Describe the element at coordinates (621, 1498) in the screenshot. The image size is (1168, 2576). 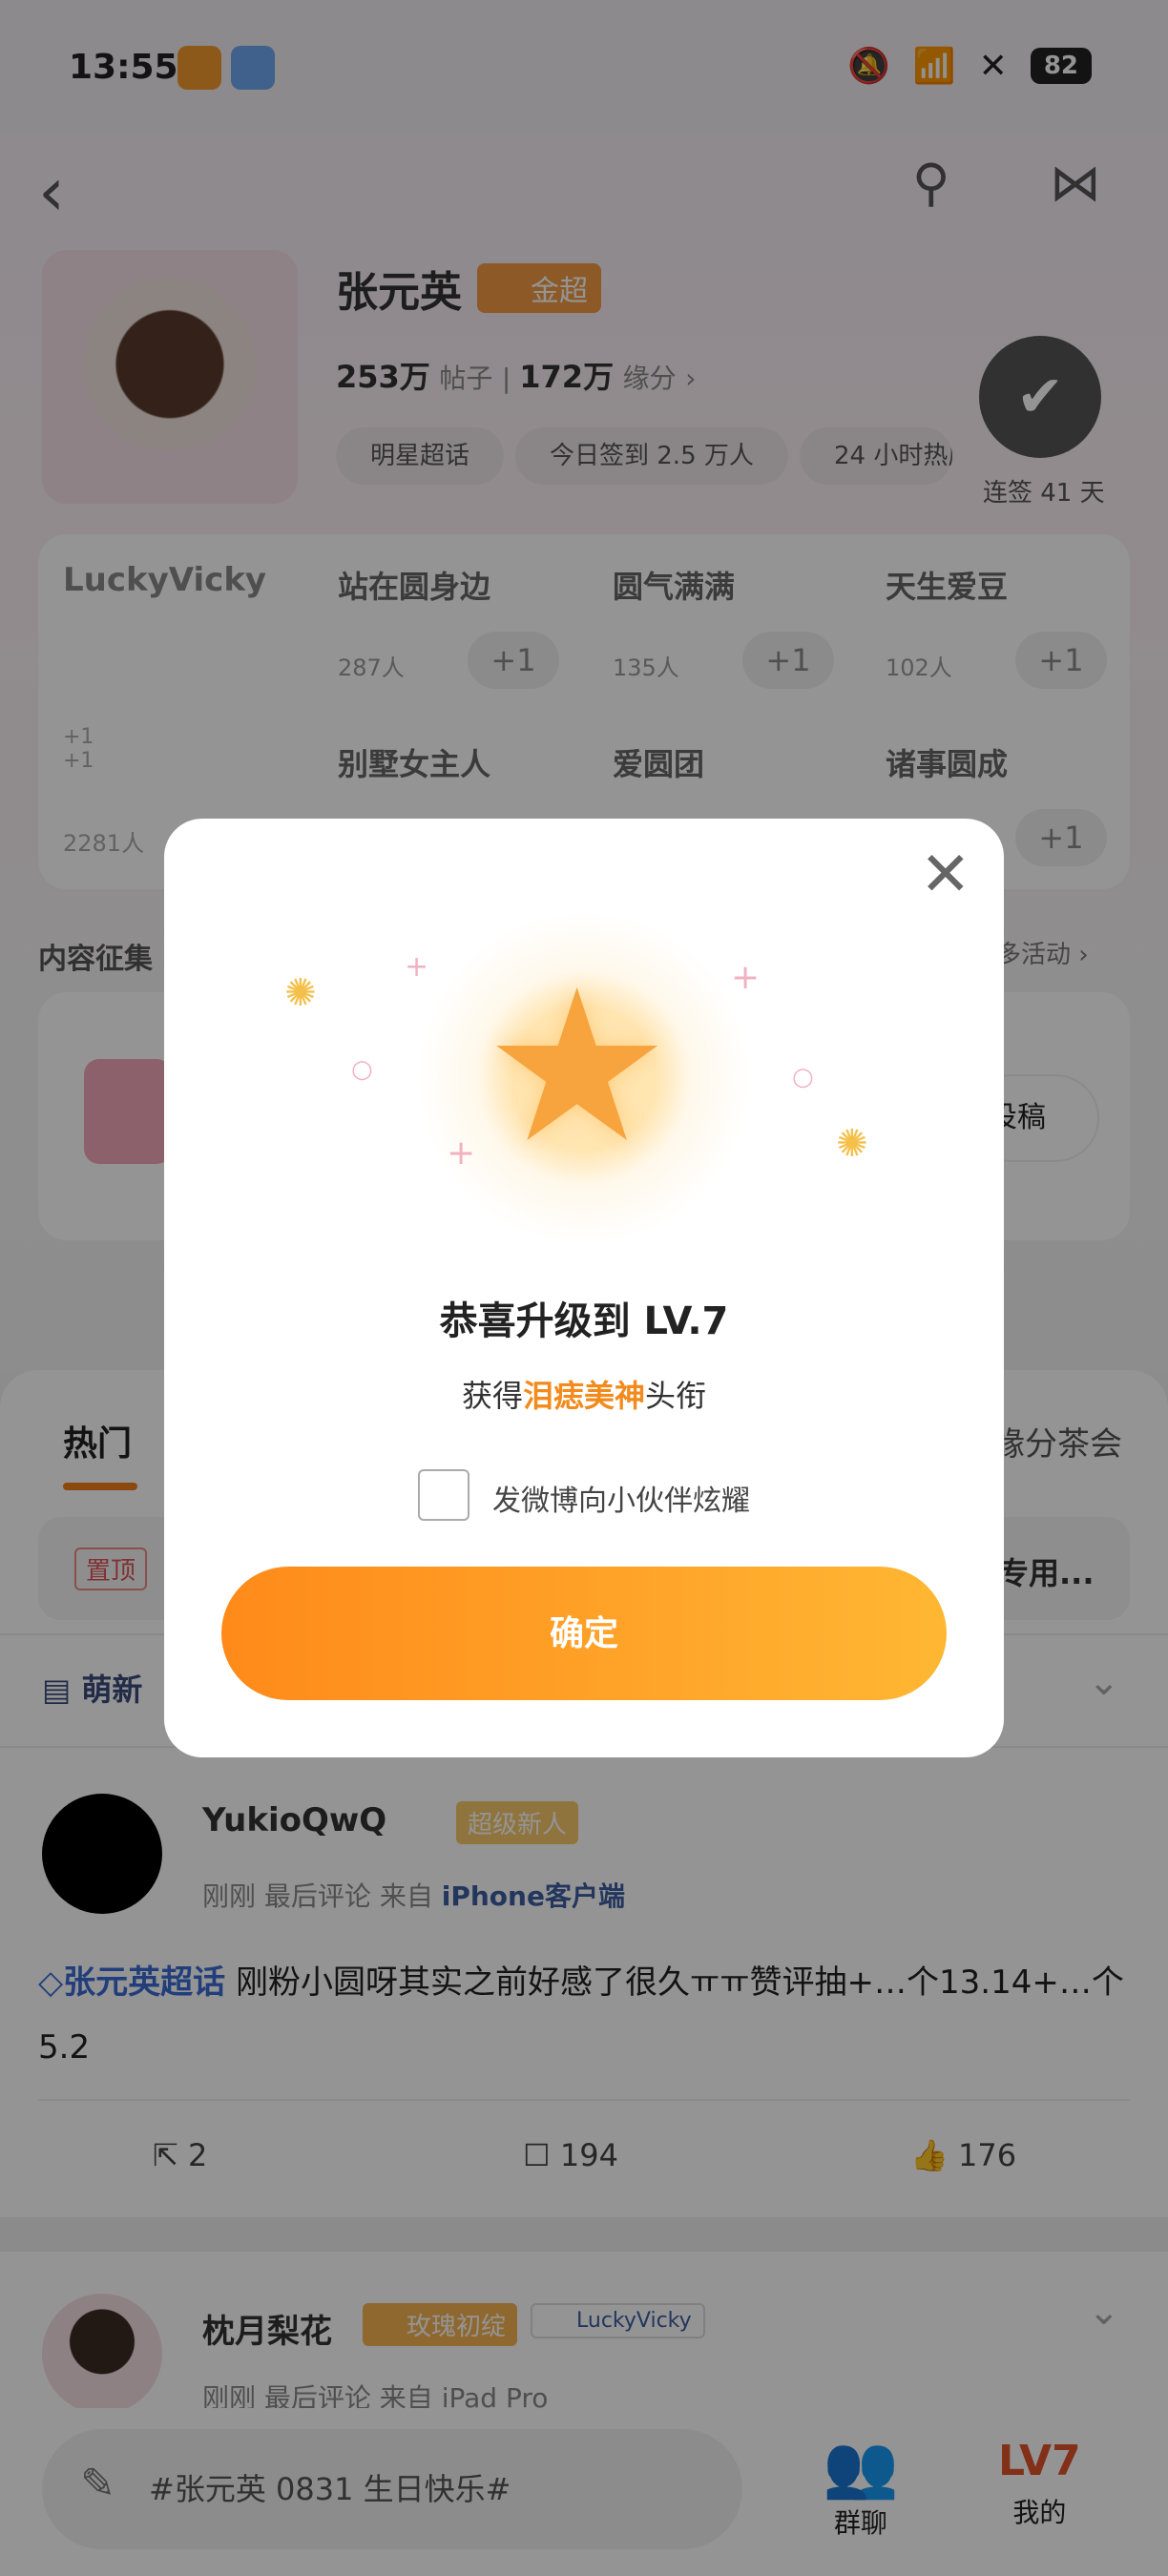
I see `share-weibo-label: 发微博向小伙伴炫耀` at that location.